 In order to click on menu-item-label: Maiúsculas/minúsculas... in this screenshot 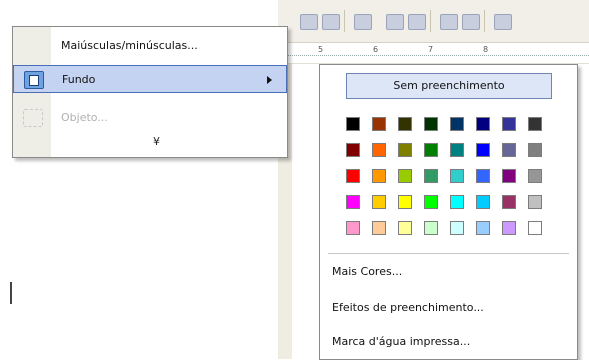, I will do `click(129, 45)`.